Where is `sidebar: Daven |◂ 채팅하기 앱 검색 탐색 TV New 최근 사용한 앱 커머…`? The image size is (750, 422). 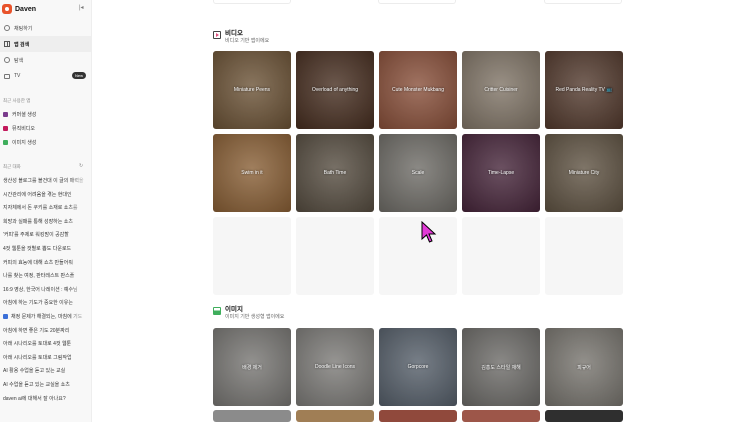
sidebar: Daven |◂ 채팅하기 앱 검색 탐색 TV New 최근 사용한 앱 커머… is located at coordinates (46, 211).